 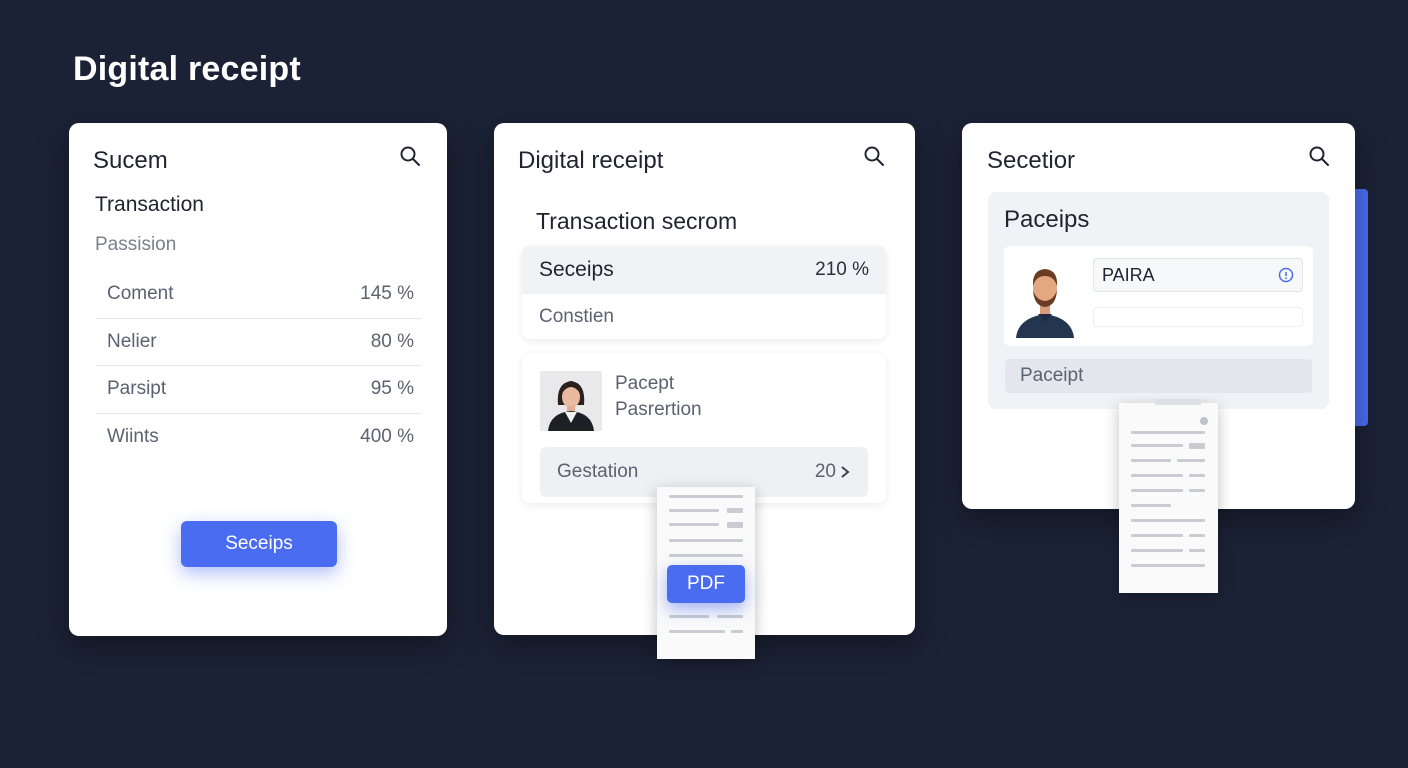 I want to click on list-item-value: 80 %, so click(x=392, y=341).